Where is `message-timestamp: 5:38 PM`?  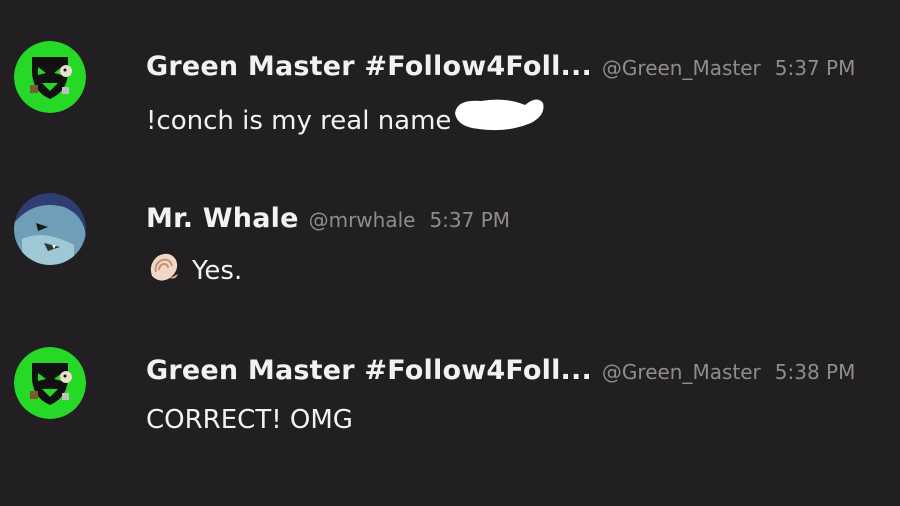
message-timestamp: 5:38 PM is located at coordinates (815, 372).